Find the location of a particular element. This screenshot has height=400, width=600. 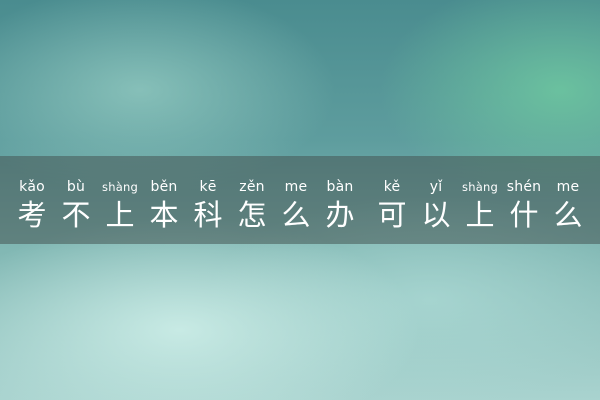

syllable-ke-2: kě 可 is located at coordinates (392, 205).